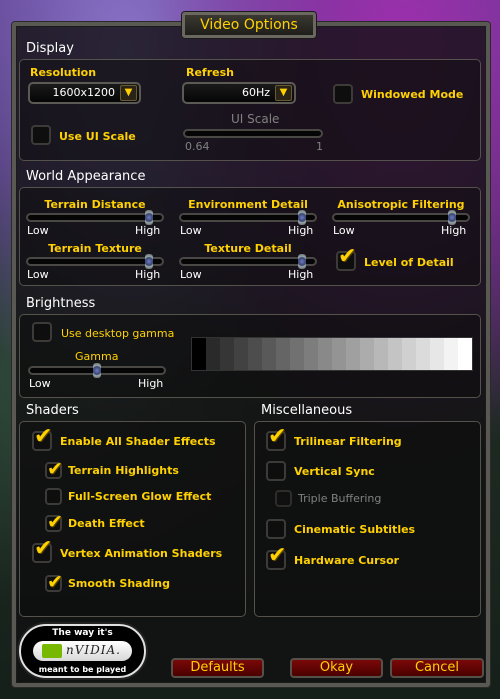  I want to click on level-of-detail-checkbox: ✔, so click(346, 258).